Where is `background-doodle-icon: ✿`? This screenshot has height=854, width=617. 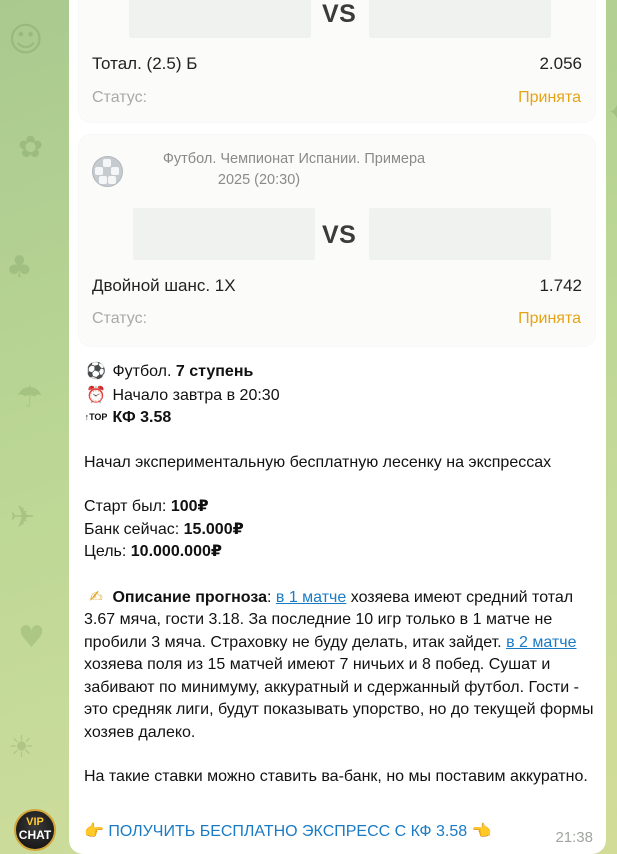 background-doodle-icon: ✿ is located at coordinates (31, 147).